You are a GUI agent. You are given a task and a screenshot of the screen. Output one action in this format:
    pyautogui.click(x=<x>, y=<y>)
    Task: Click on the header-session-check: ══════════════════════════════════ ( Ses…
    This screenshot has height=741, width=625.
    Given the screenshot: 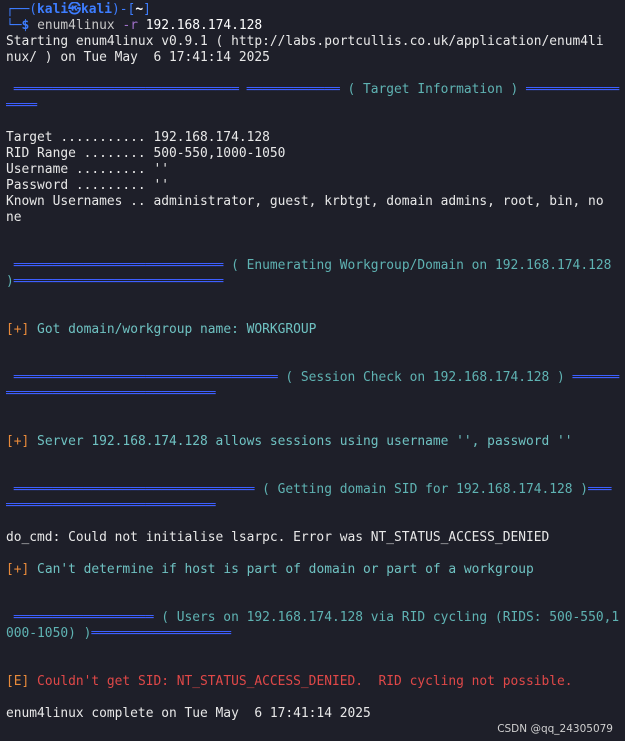 What is the action you would take?
    pyautogui.click(x=313, y=377)
    